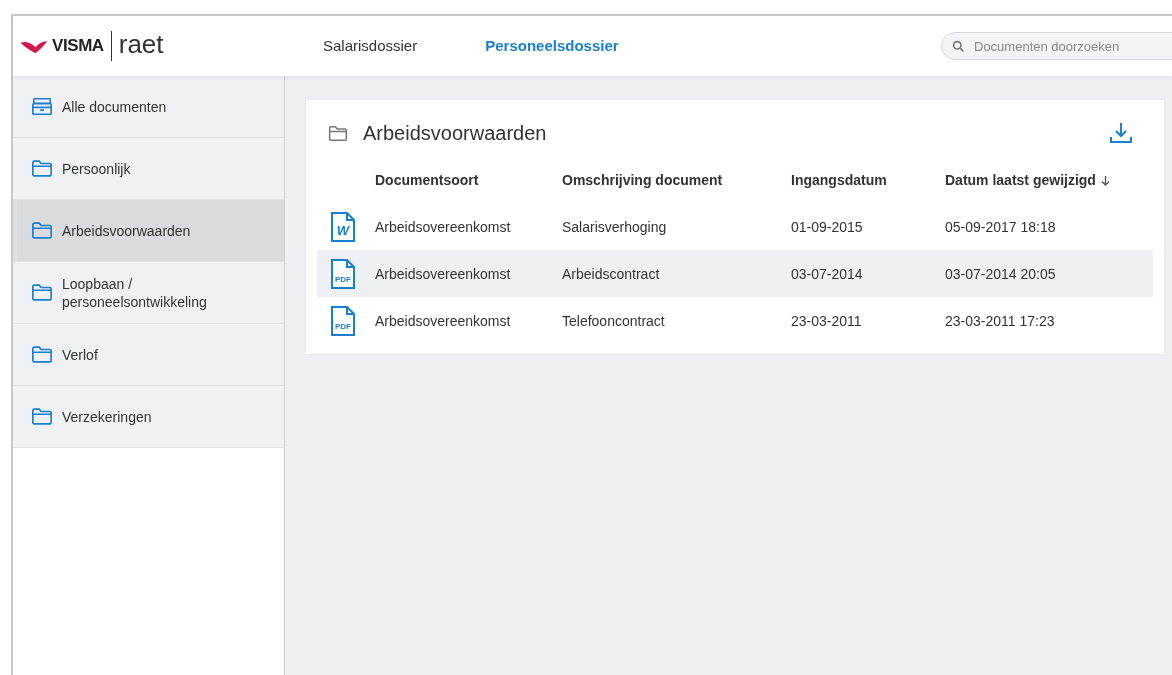 The width and height of the screenshot is (1172, 675). What do you see at coordinates (827, 226) in the screenshot?
I see `table-cell: 01-09-2015` at bounding box center [827, 226].